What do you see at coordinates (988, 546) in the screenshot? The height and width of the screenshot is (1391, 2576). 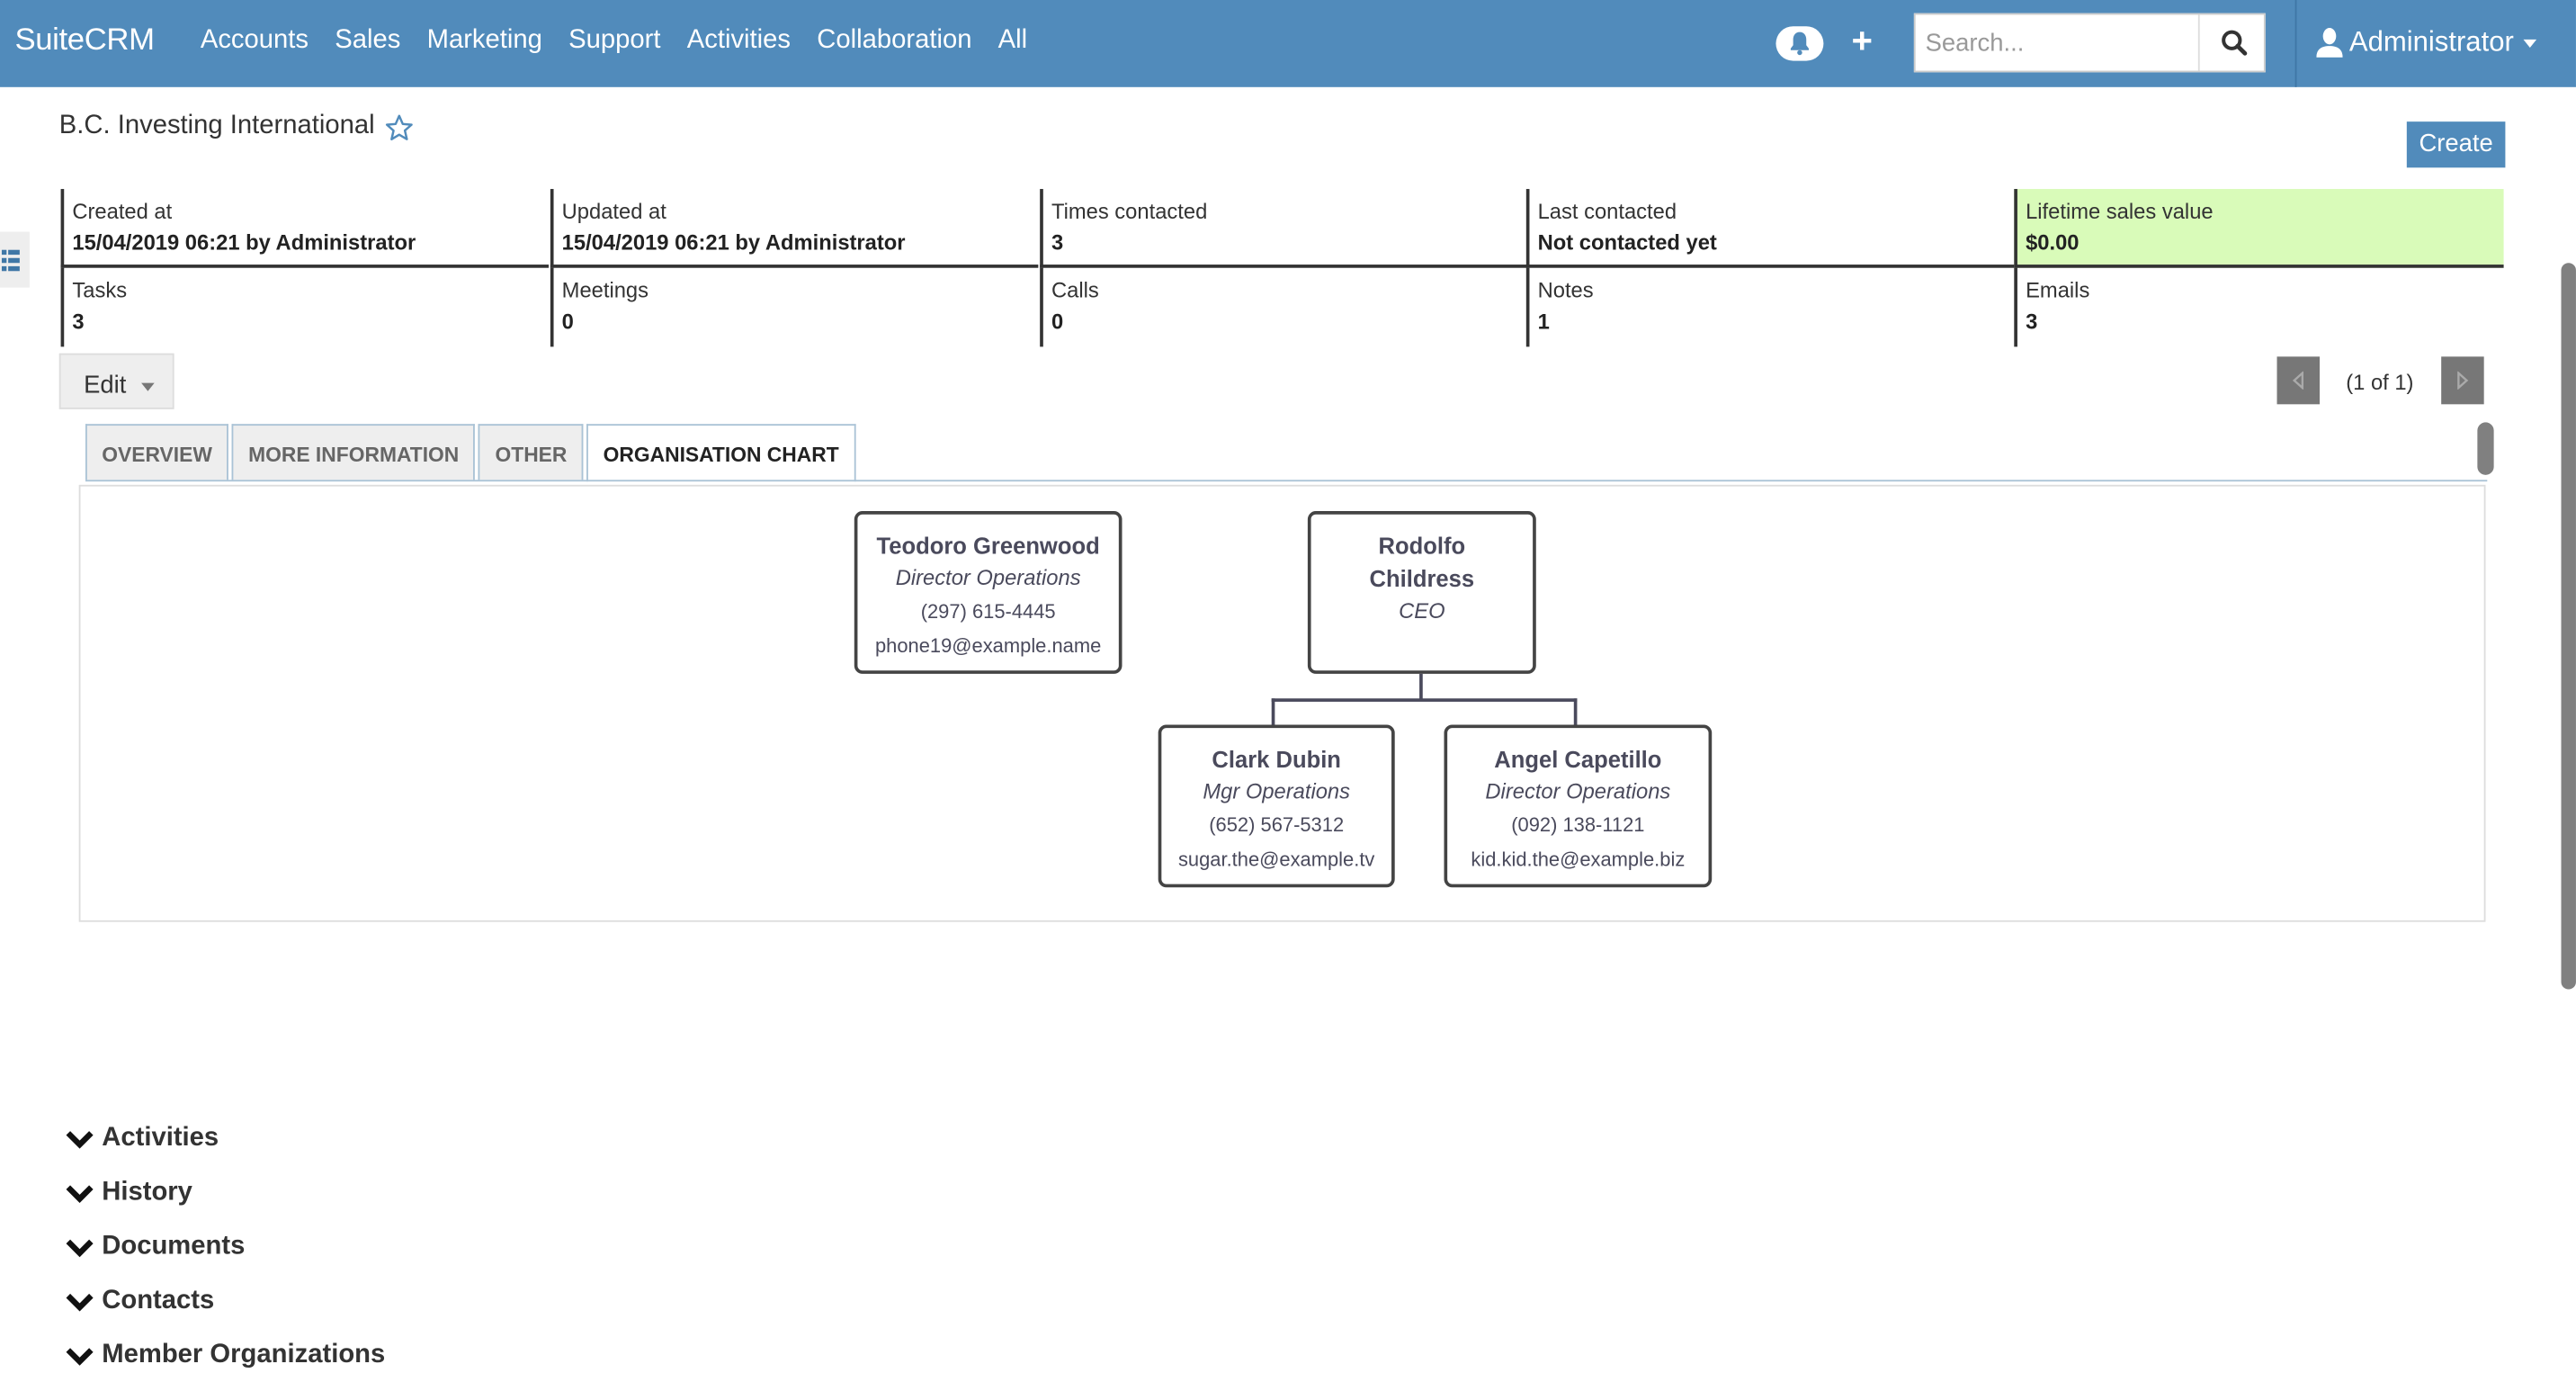 I see `org-node-name: Teodoro Greenwood` at bounding box center [988, 546].